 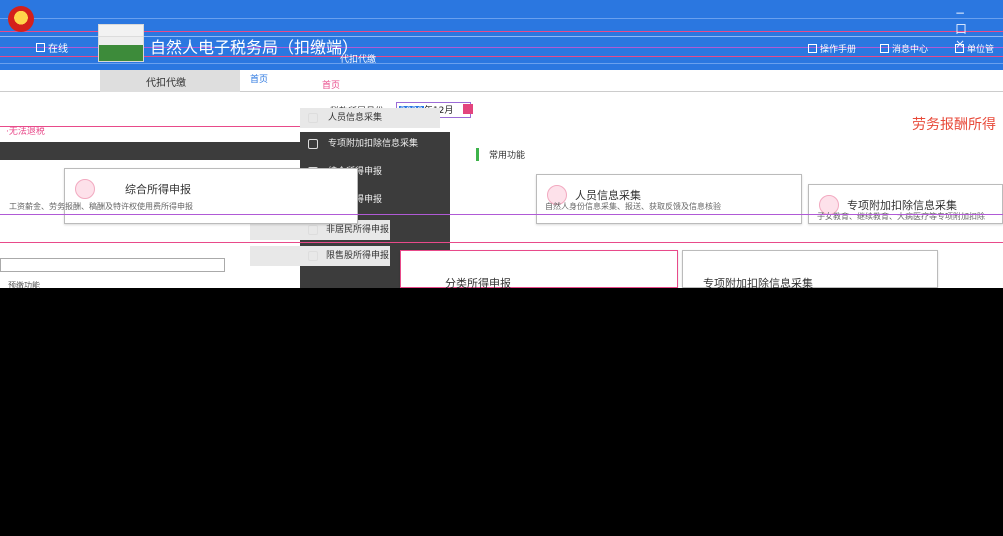 What do you see at coordinates (904, 48) in the screenshot?
I see `message-center-button: 消息中心` at bounding box center [904, 48].